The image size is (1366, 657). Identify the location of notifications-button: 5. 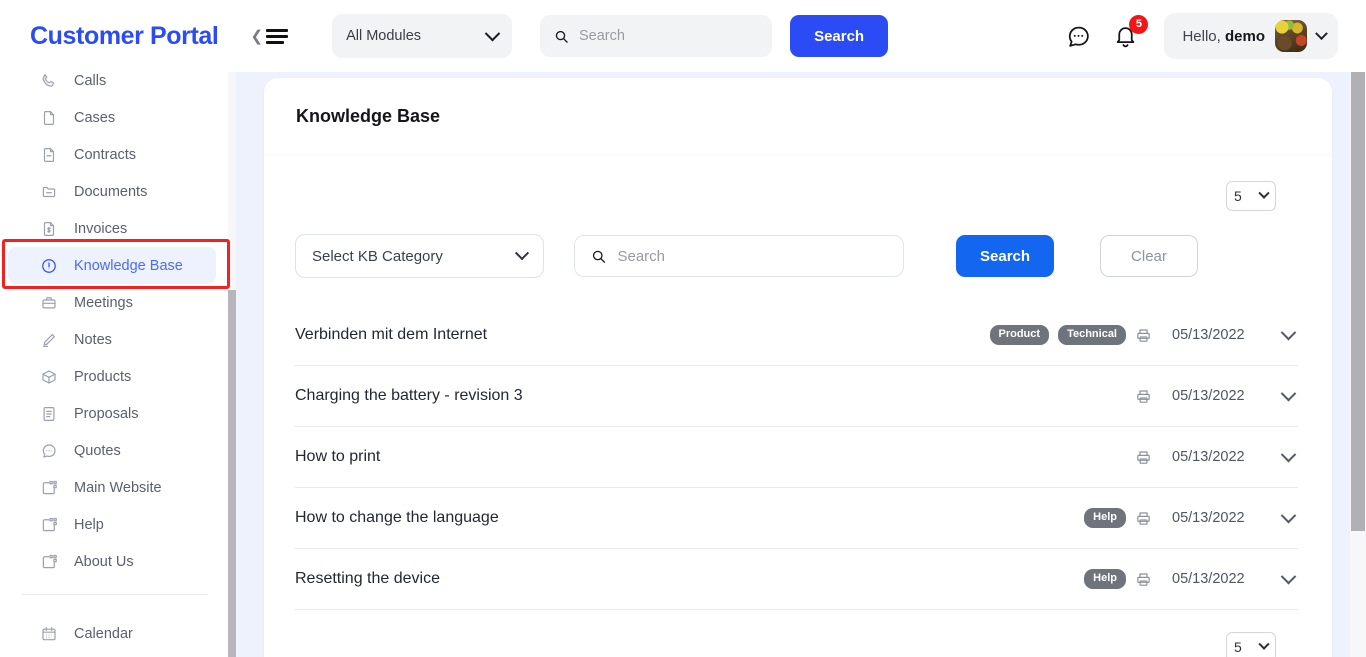
(1131, 31).